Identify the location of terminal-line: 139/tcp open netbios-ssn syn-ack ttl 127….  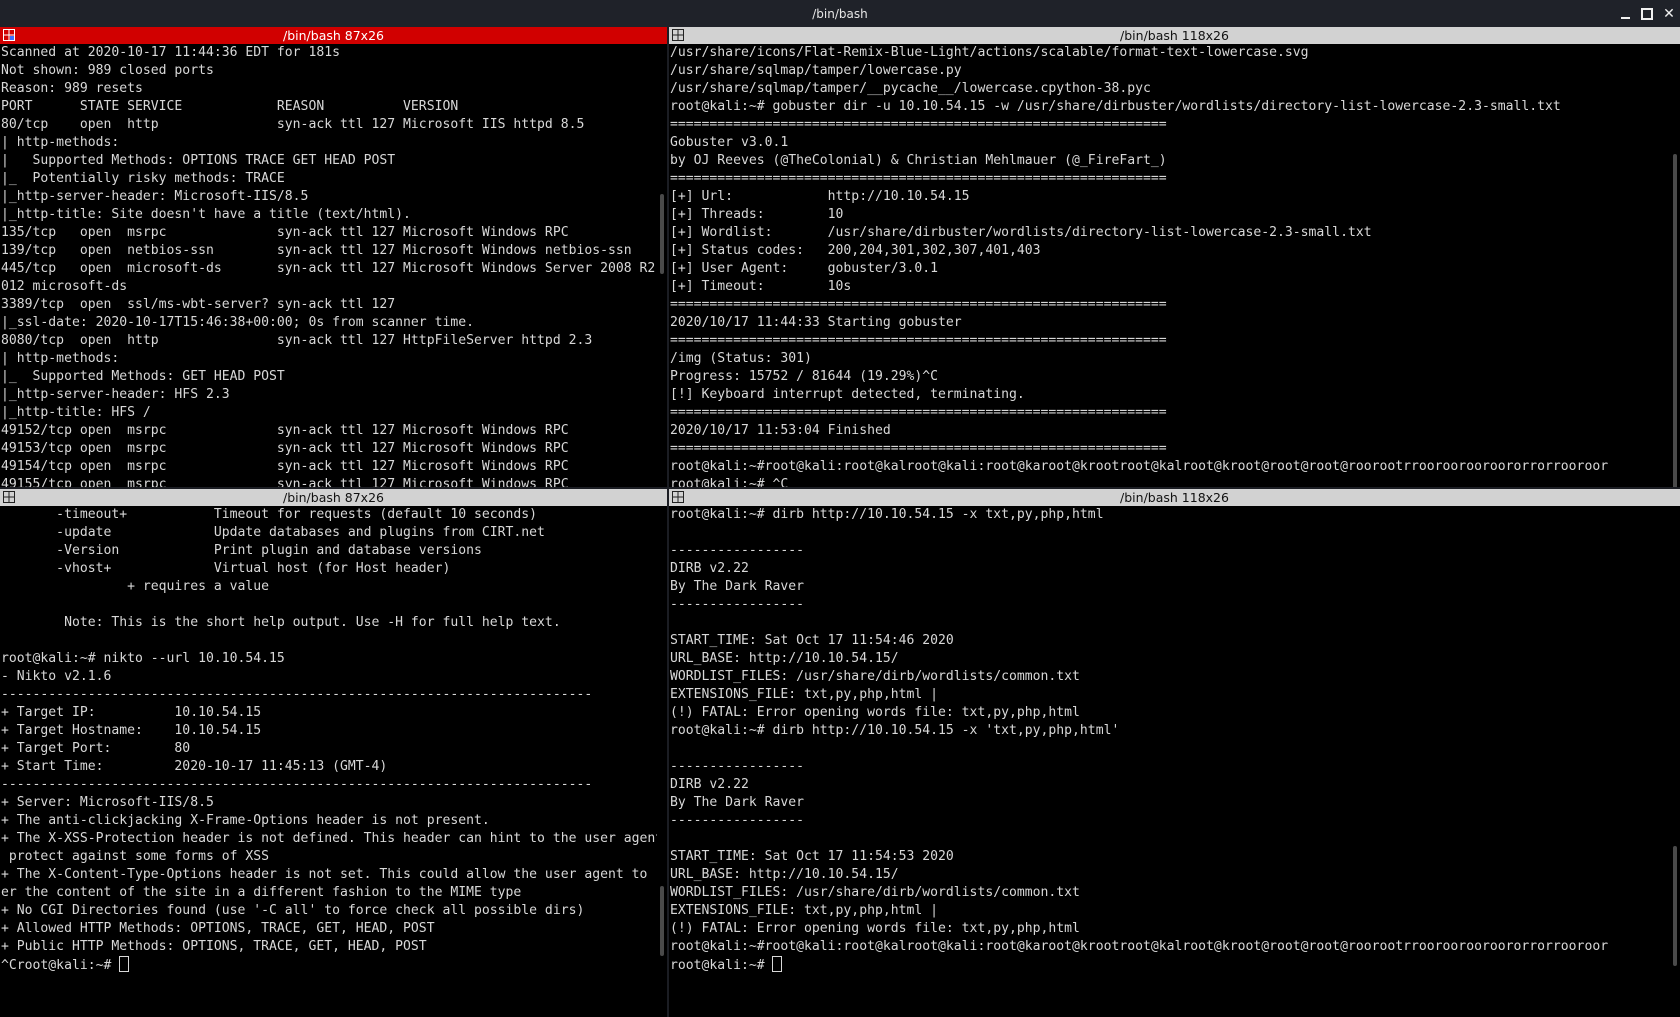
(316, 250).